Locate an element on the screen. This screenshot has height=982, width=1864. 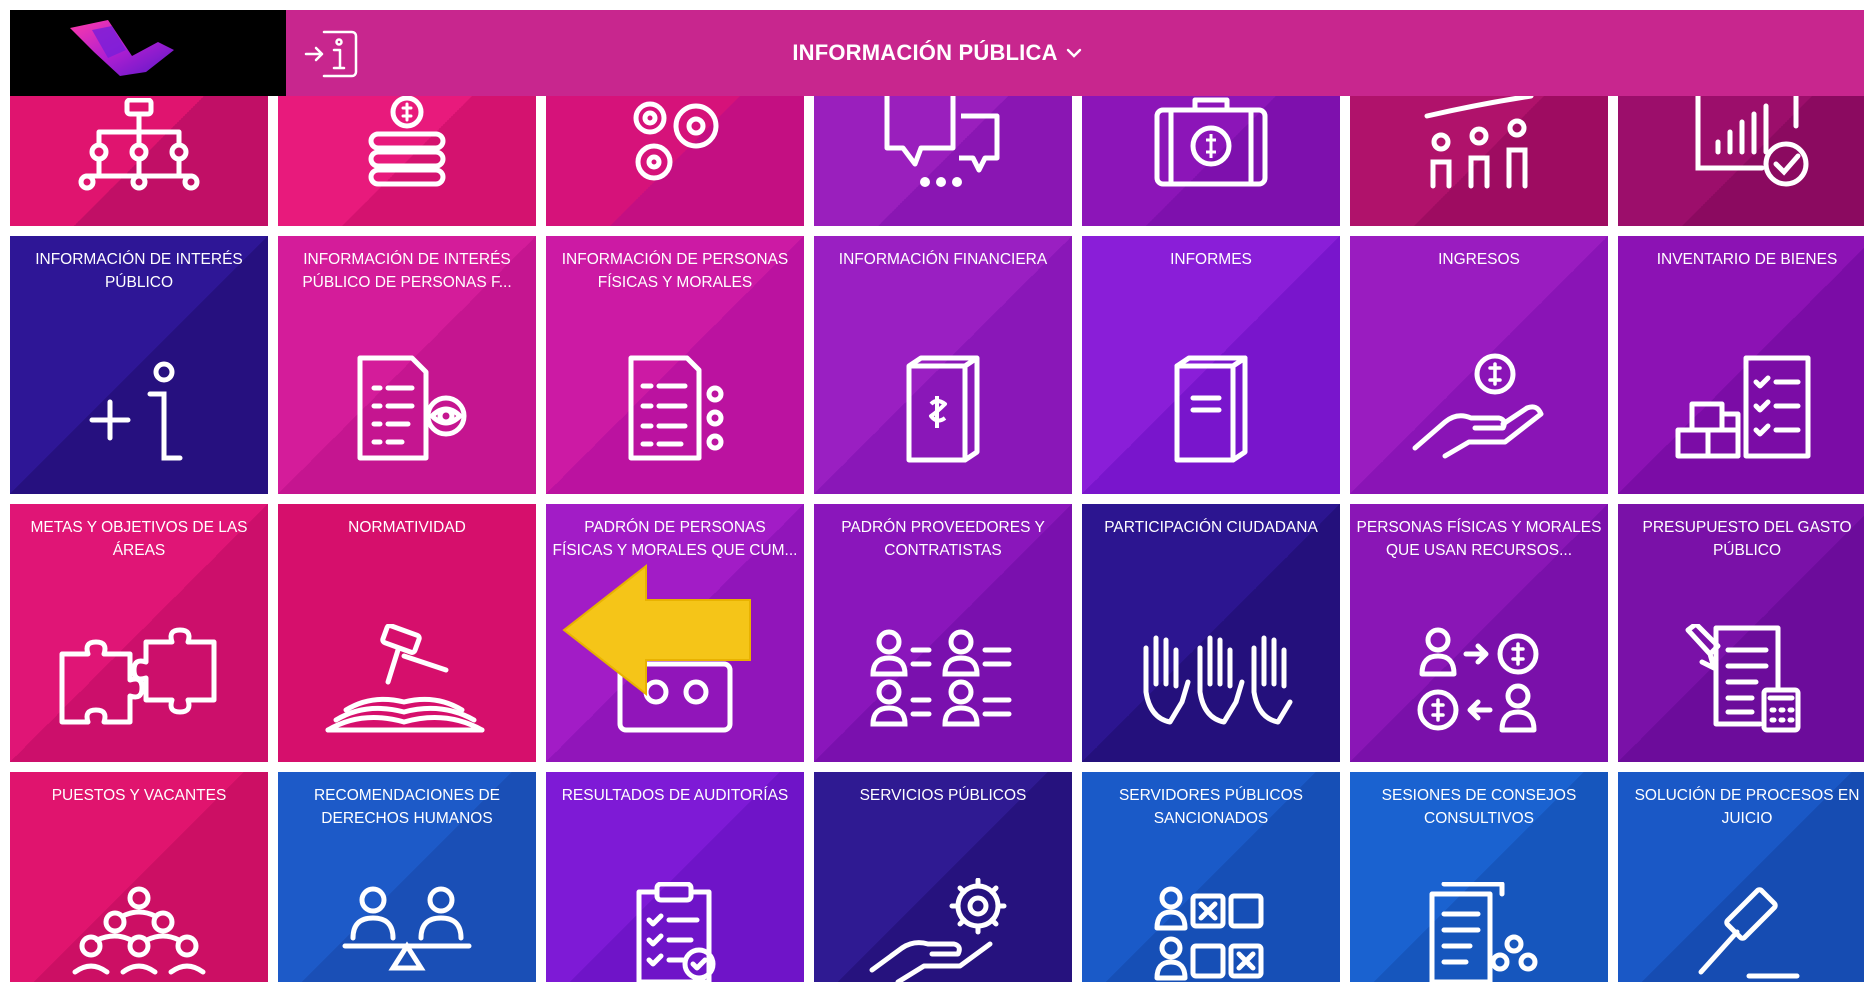
gears-icon is located at coordinates (676, 141).